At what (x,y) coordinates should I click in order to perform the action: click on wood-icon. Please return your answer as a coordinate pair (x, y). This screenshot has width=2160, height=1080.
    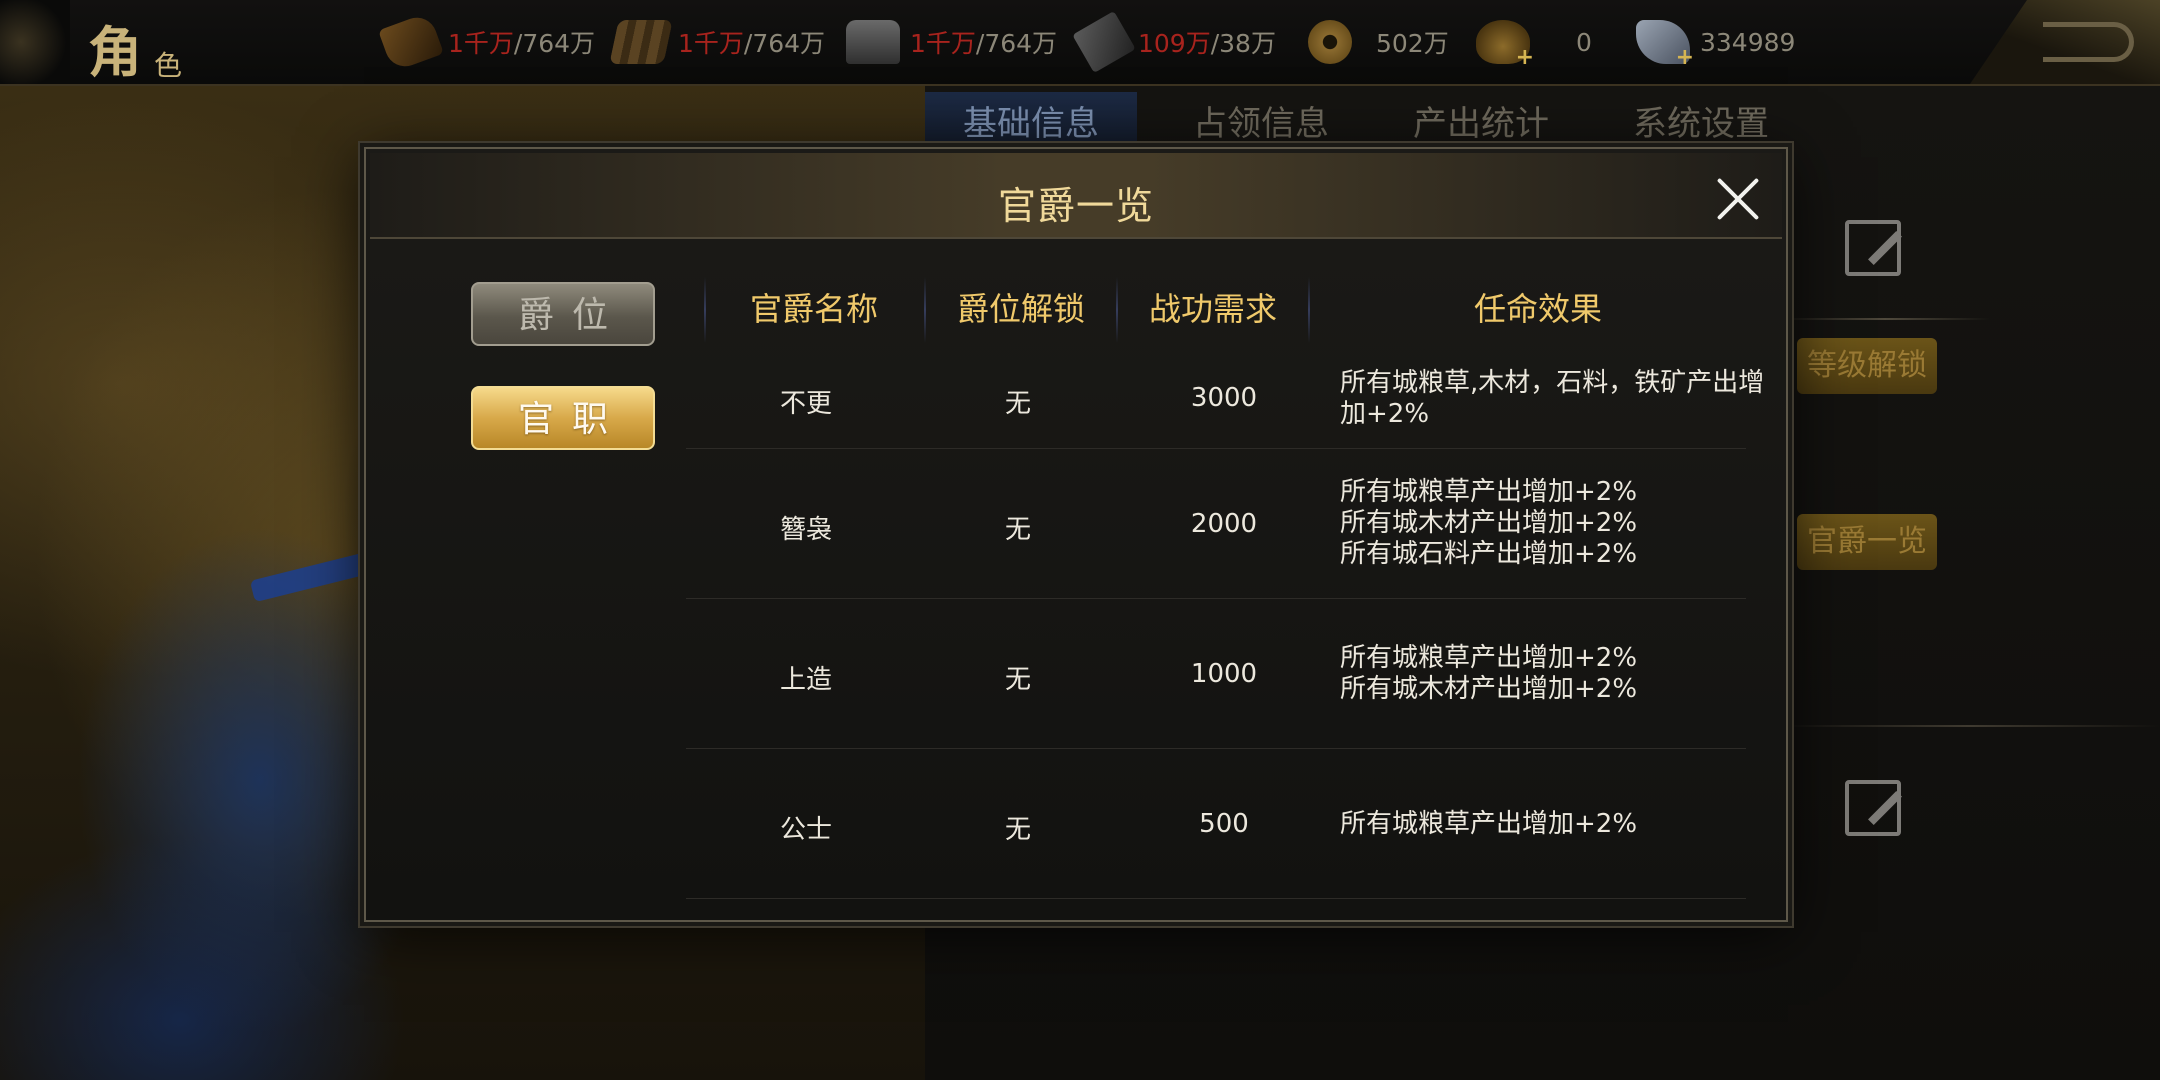
    Looking at the image, I should click on (641, 42).